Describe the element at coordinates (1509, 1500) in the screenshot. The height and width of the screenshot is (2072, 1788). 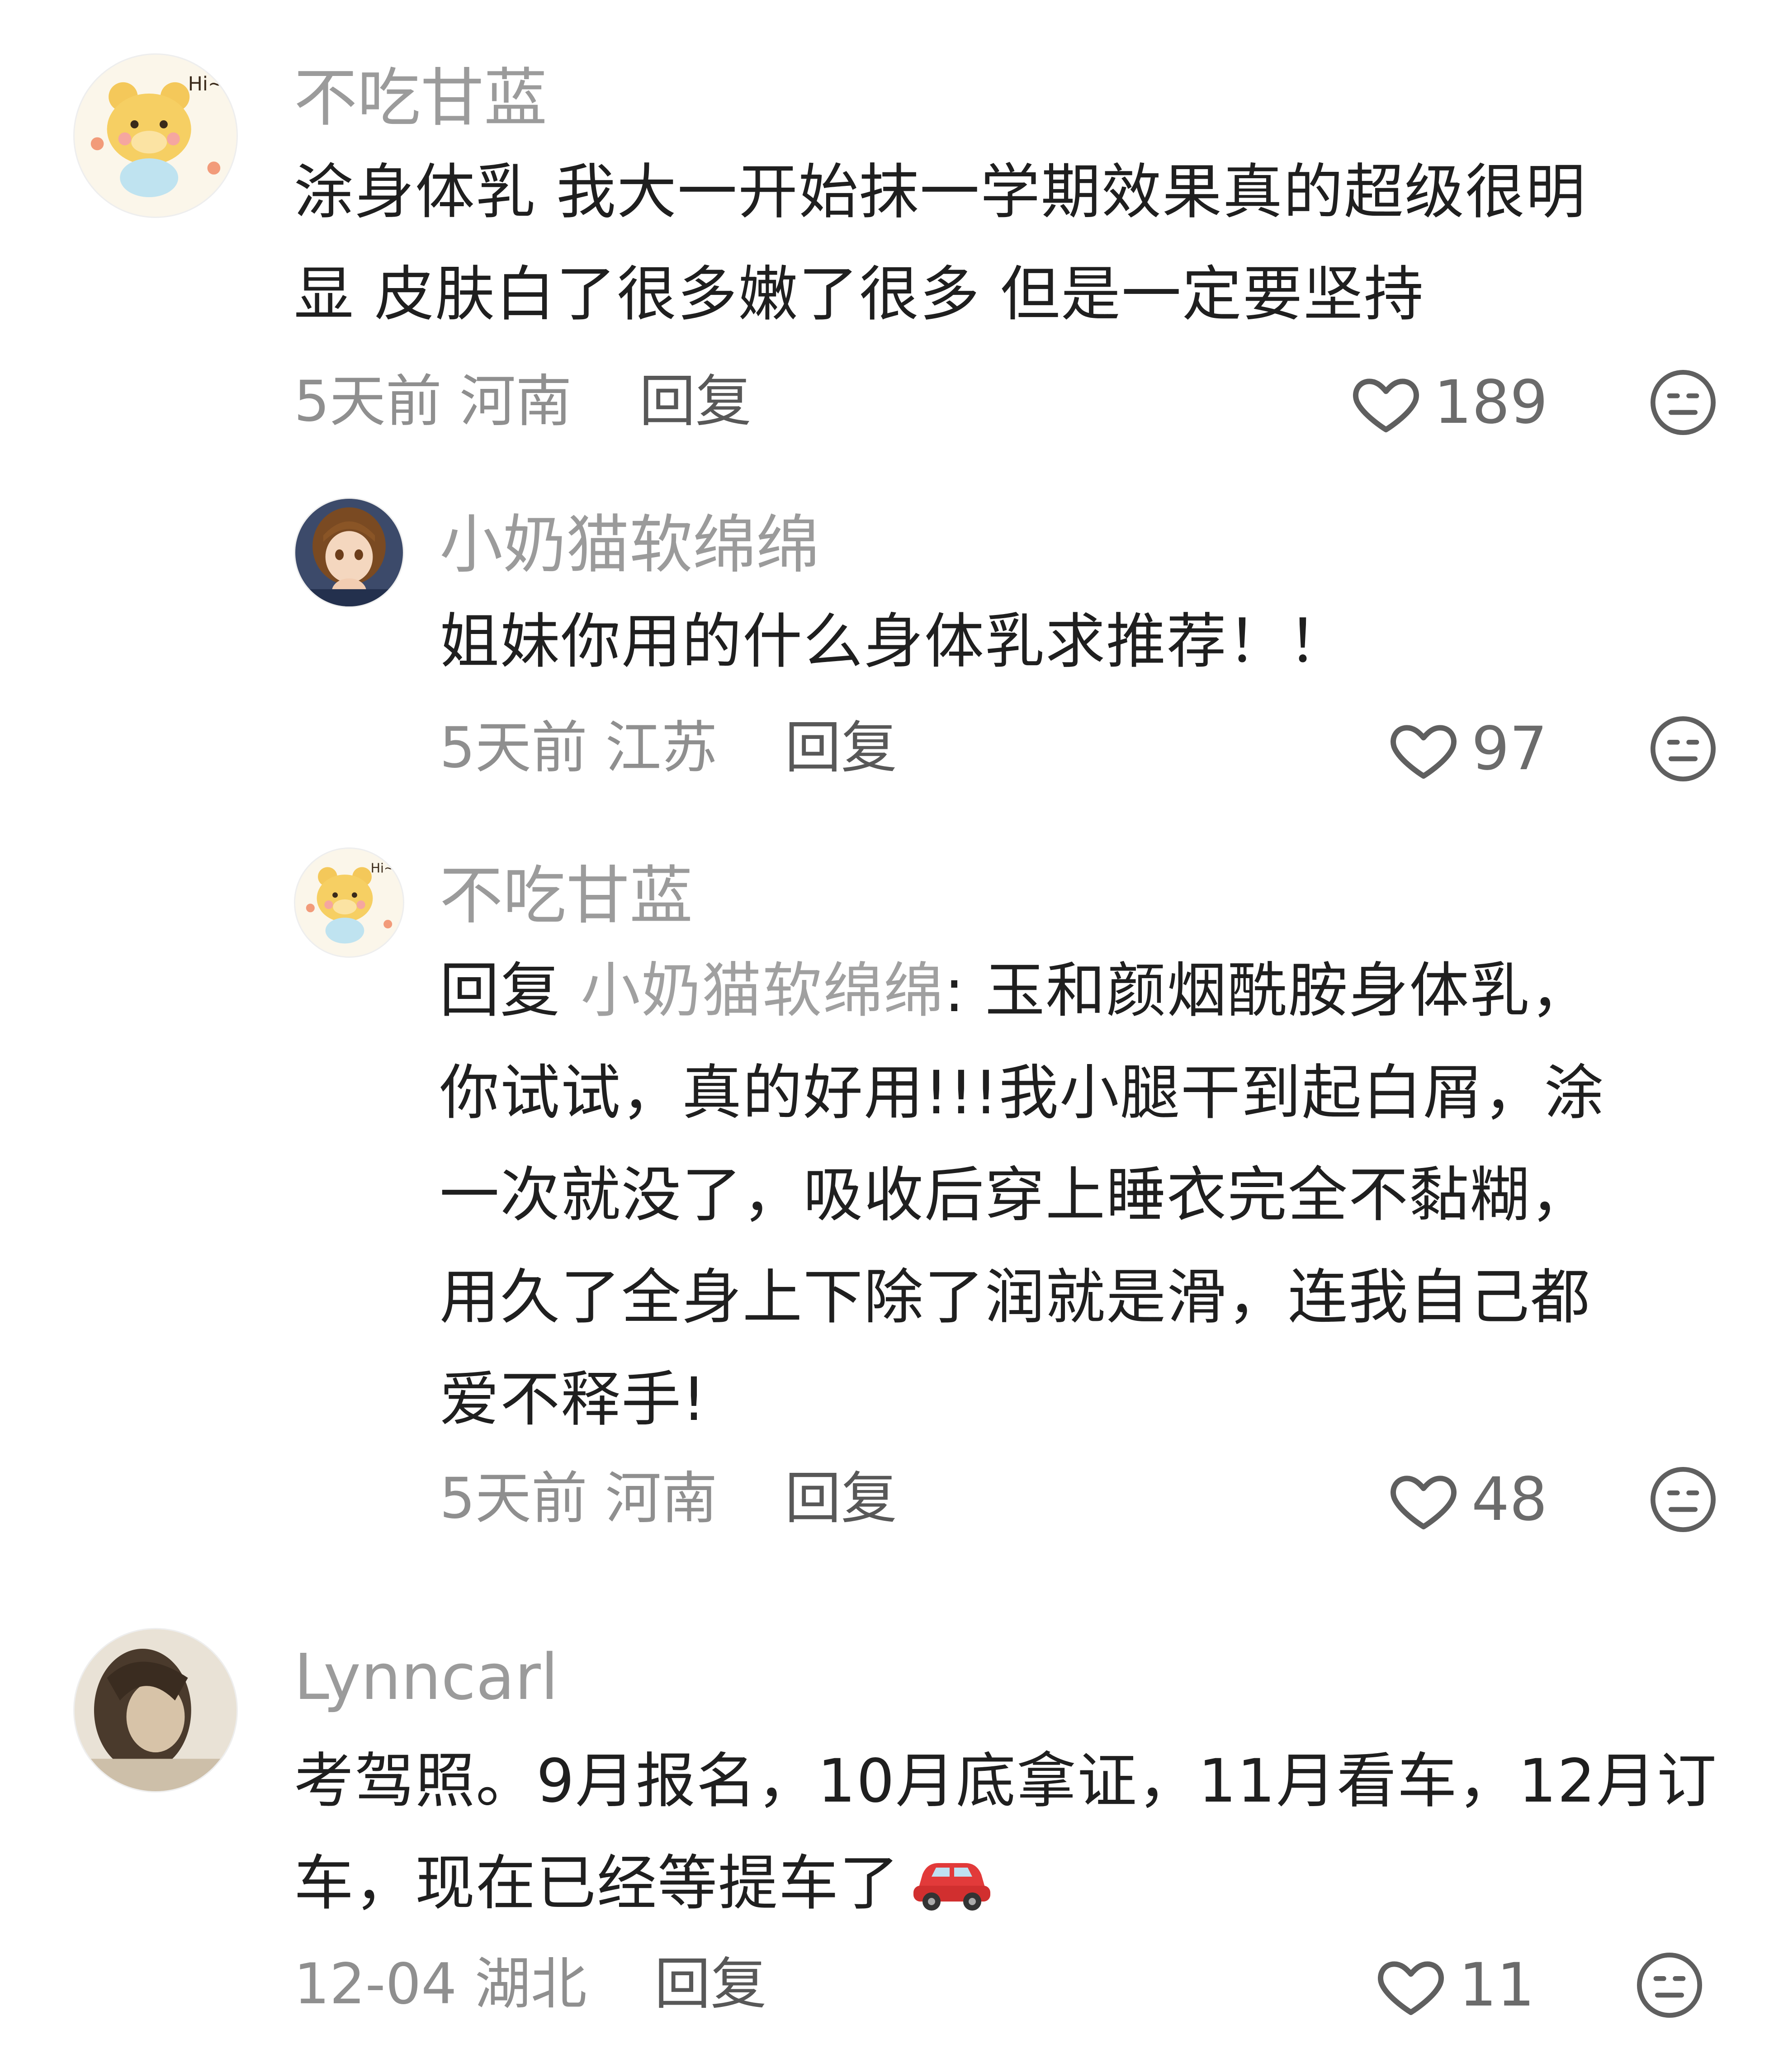
I see `like-count: 48` at that location.